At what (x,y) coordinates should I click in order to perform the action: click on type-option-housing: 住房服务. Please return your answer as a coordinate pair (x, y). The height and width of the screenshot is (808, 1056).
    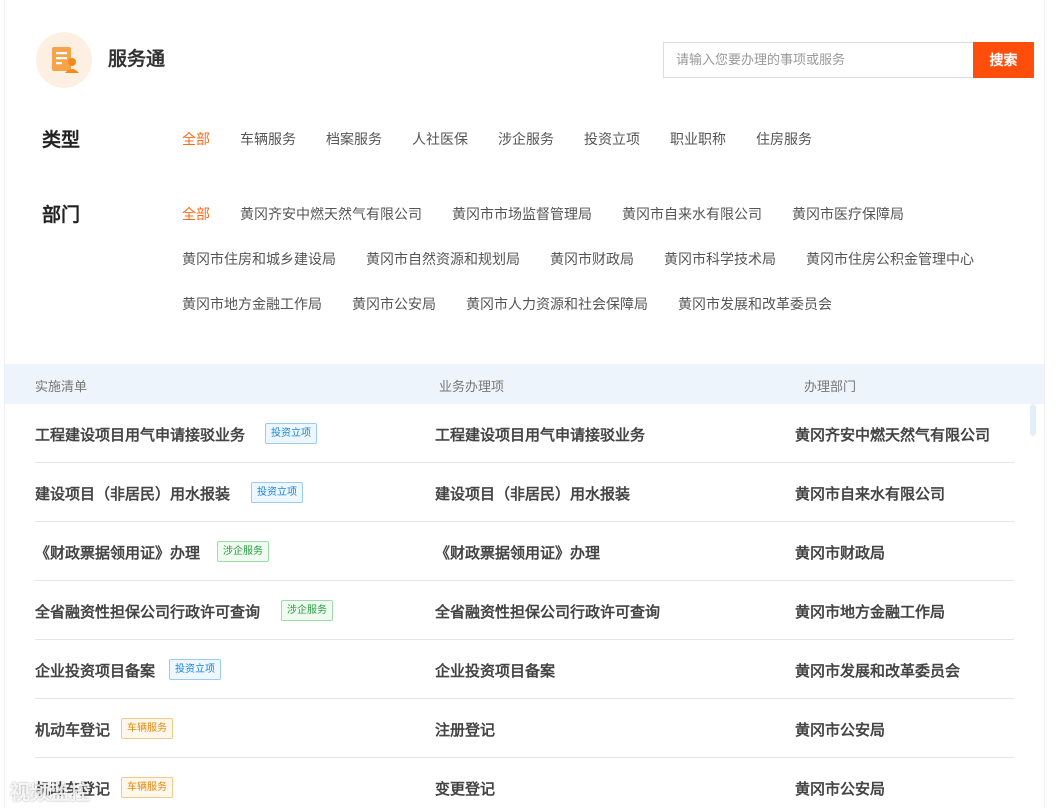
    Looking at the image, I should click on (784, 139).